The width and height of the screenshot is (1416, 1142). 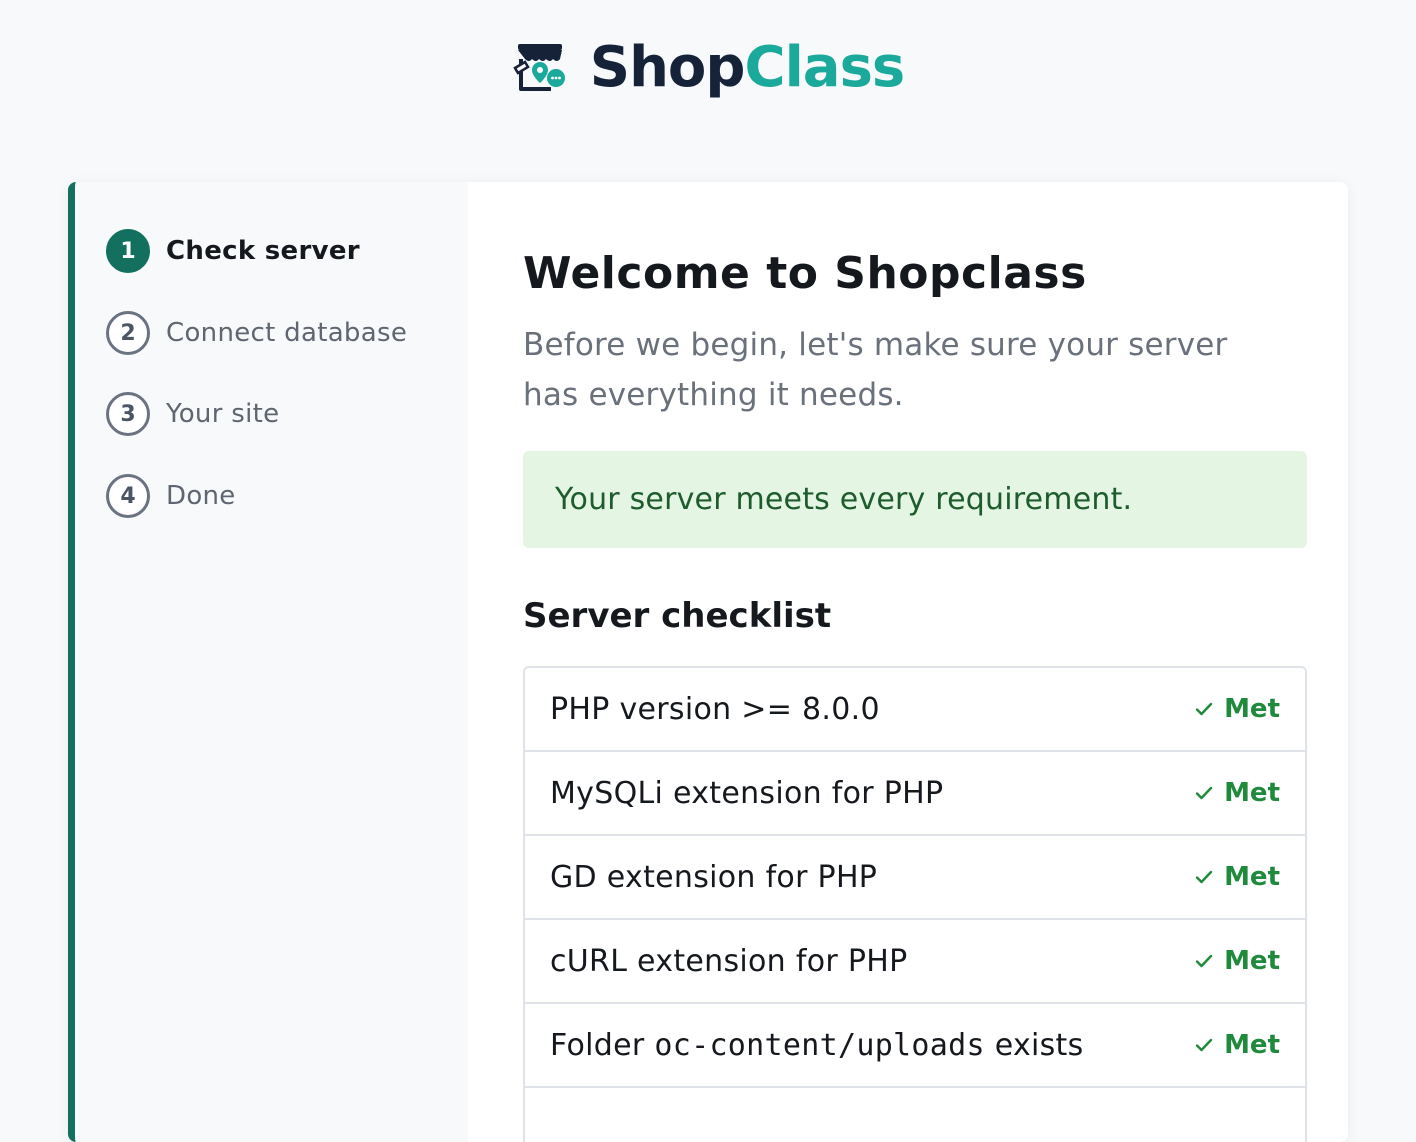 I want to click on step-label: Done, so click(x=201, y=496).